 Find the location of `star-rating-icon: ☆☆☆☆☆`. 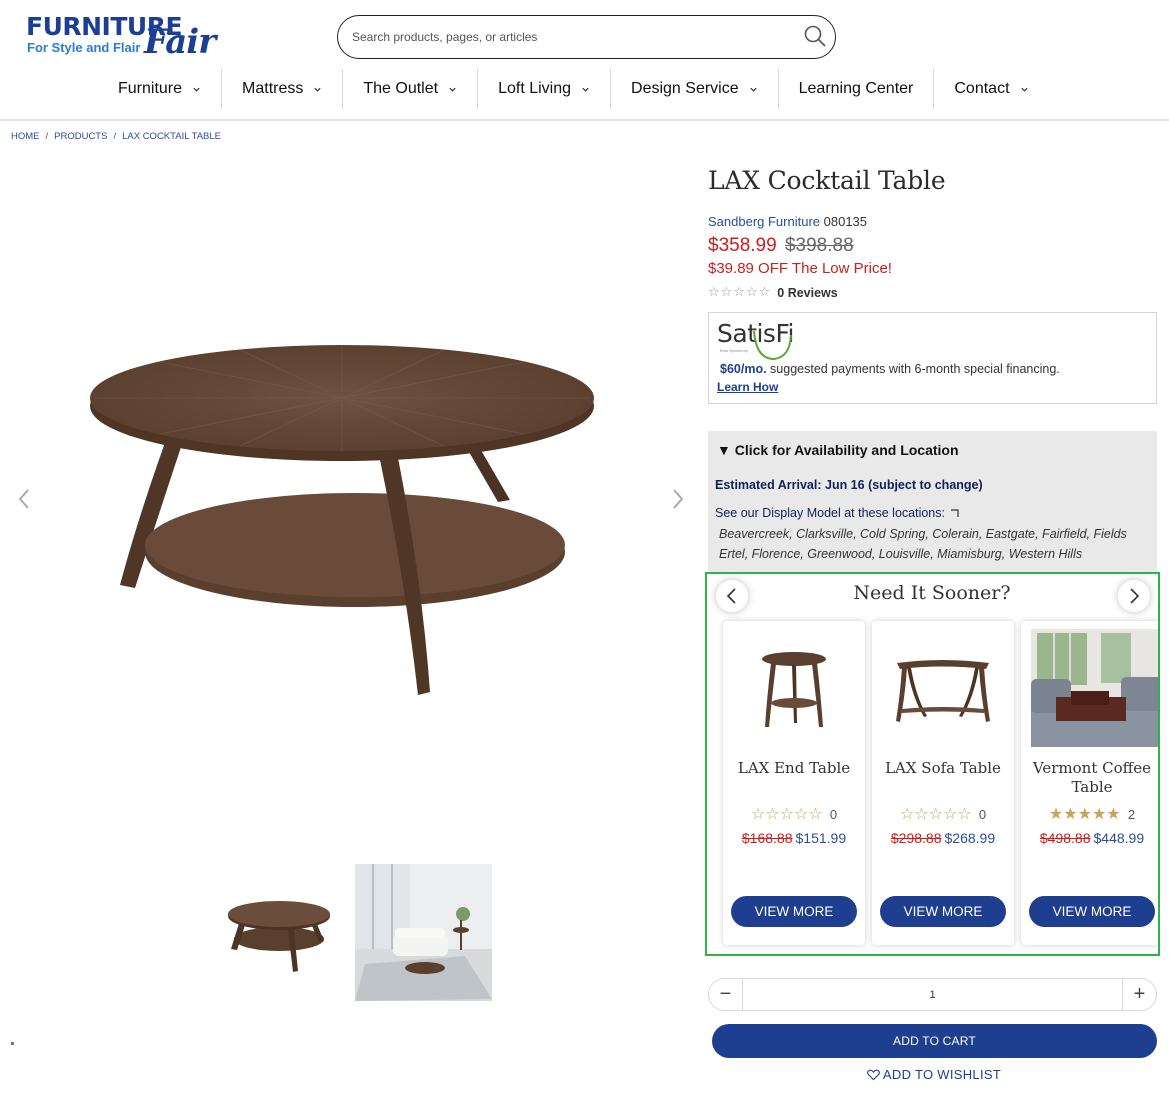

star-rating-icon: ☆☆☆☆☆ is located at coordinates (740, 292).